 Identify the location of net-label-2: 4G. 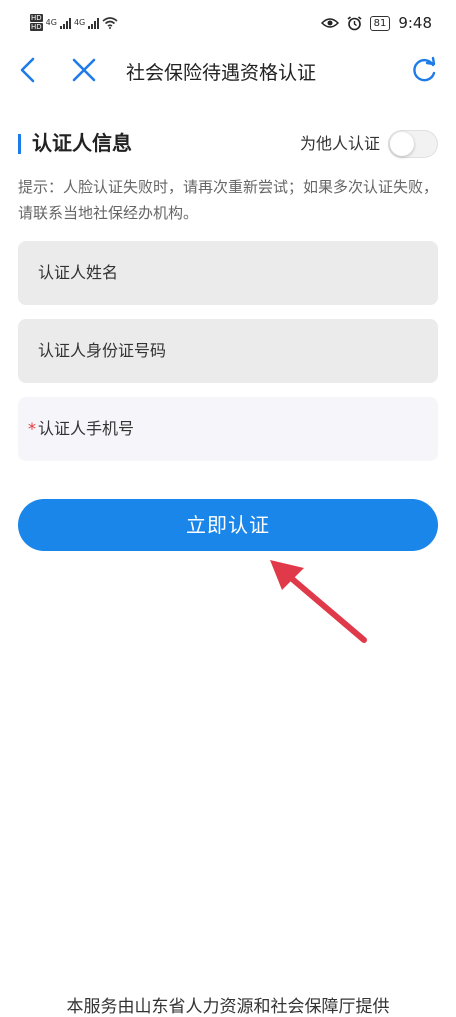
(79, 22).